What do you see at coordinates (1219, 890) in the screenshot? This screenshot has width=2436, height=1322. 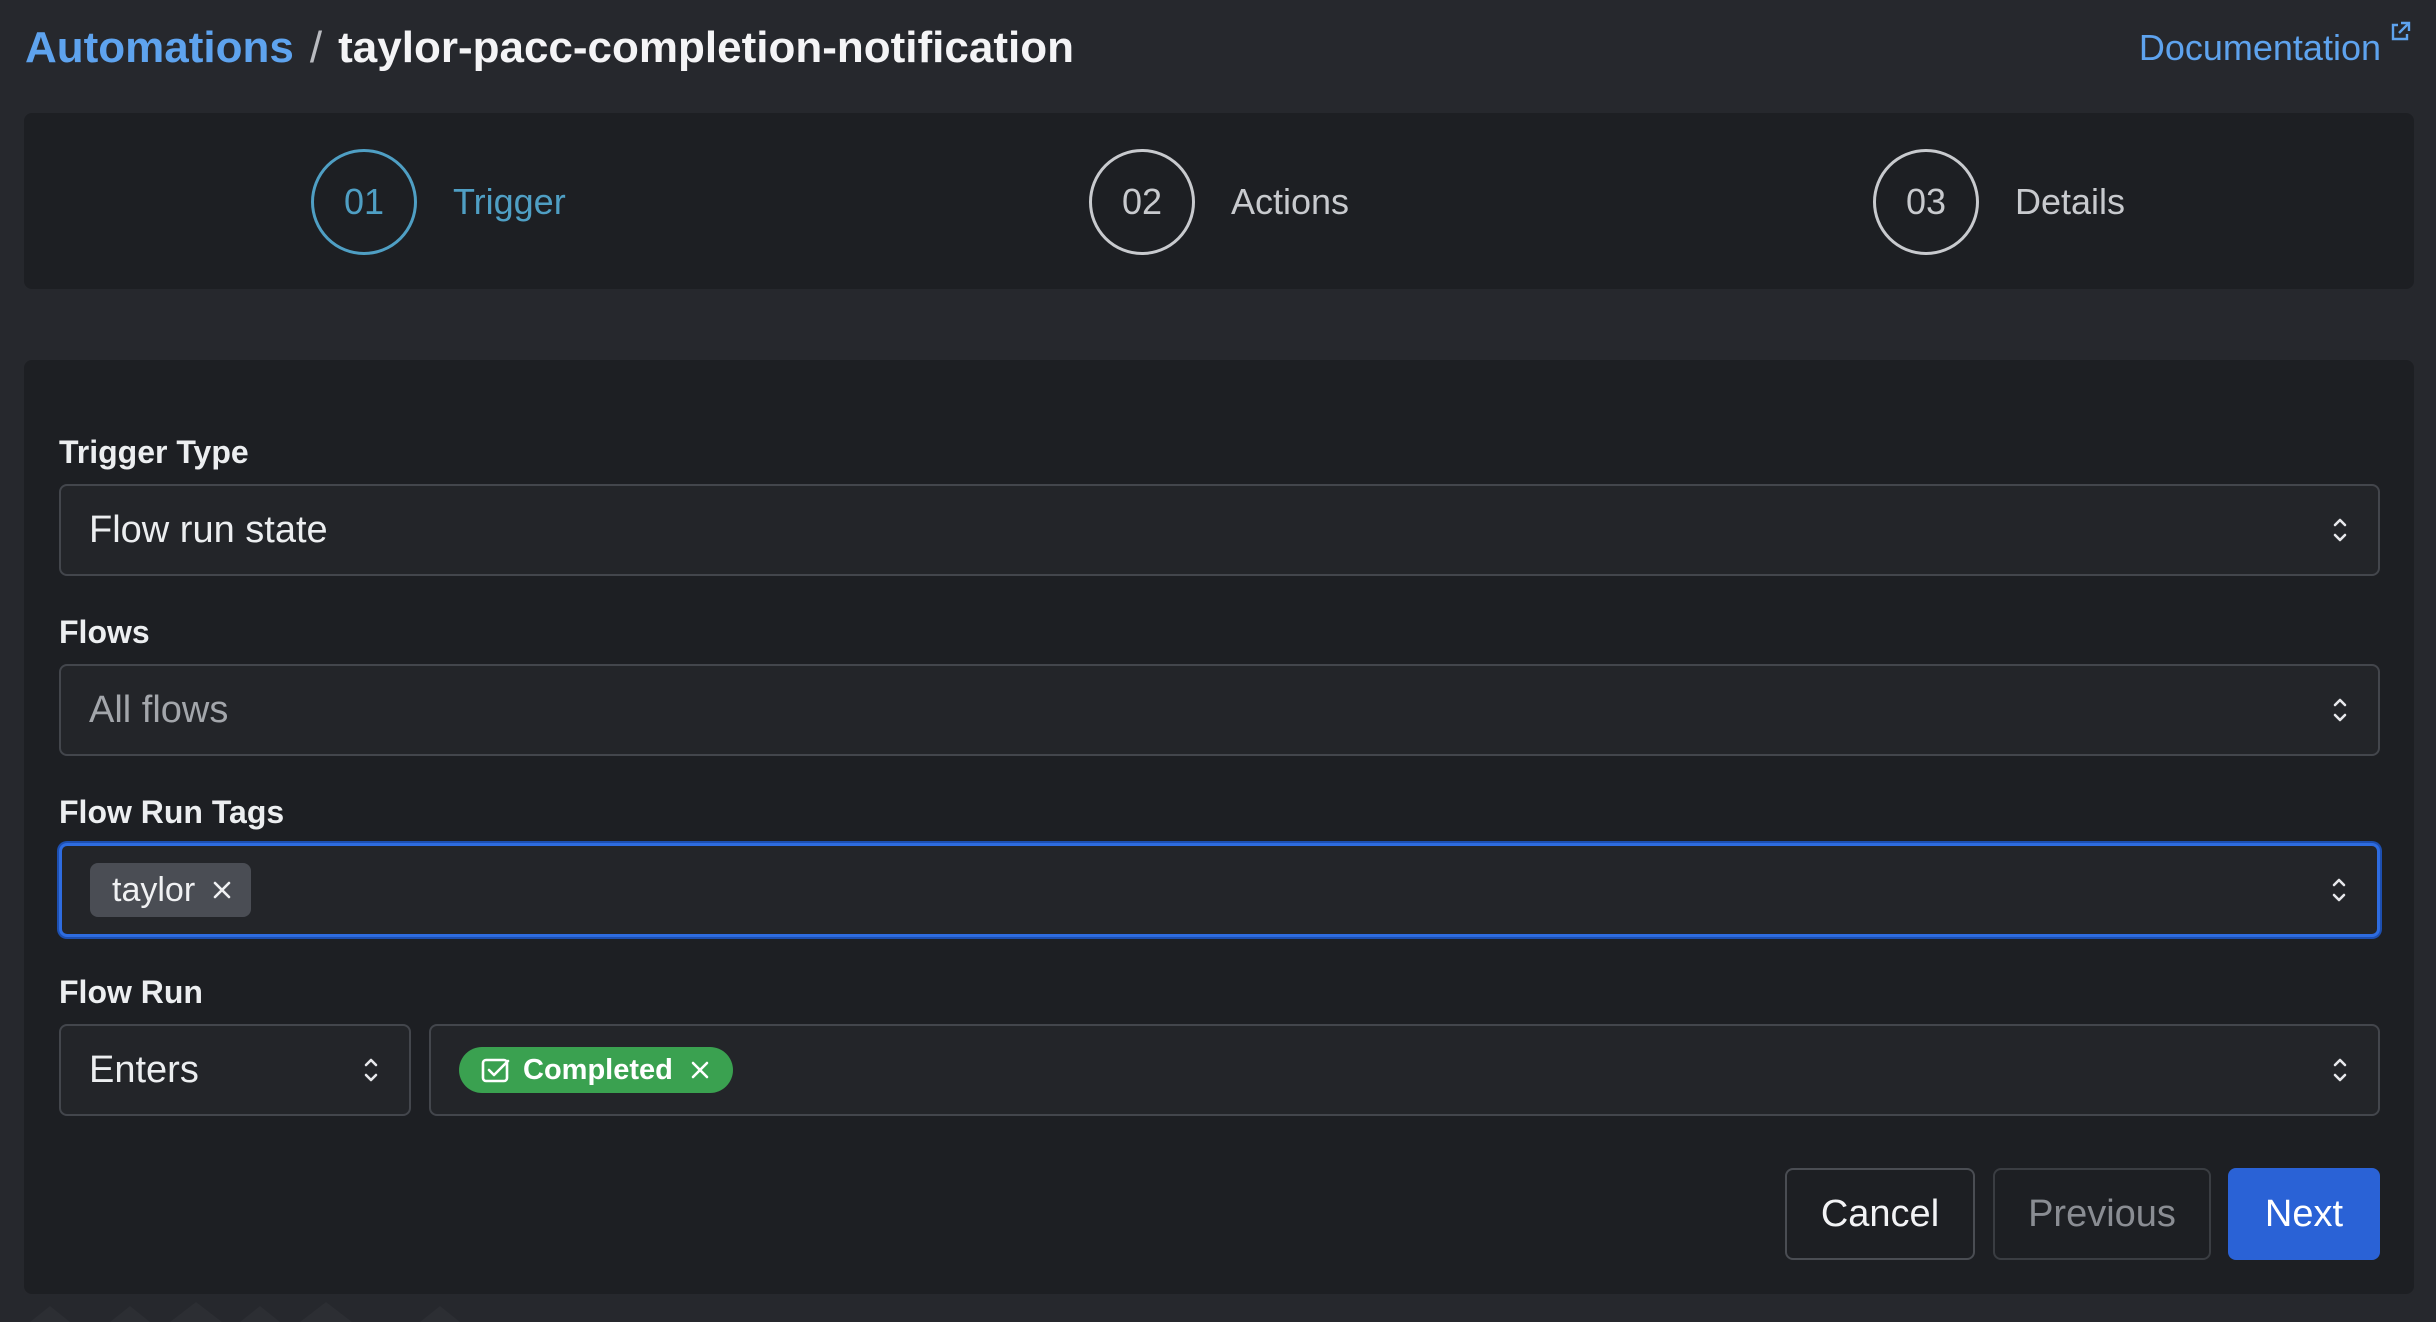 I see `flow-run-tags-select: taylor` at bounding box center [1219, 890].